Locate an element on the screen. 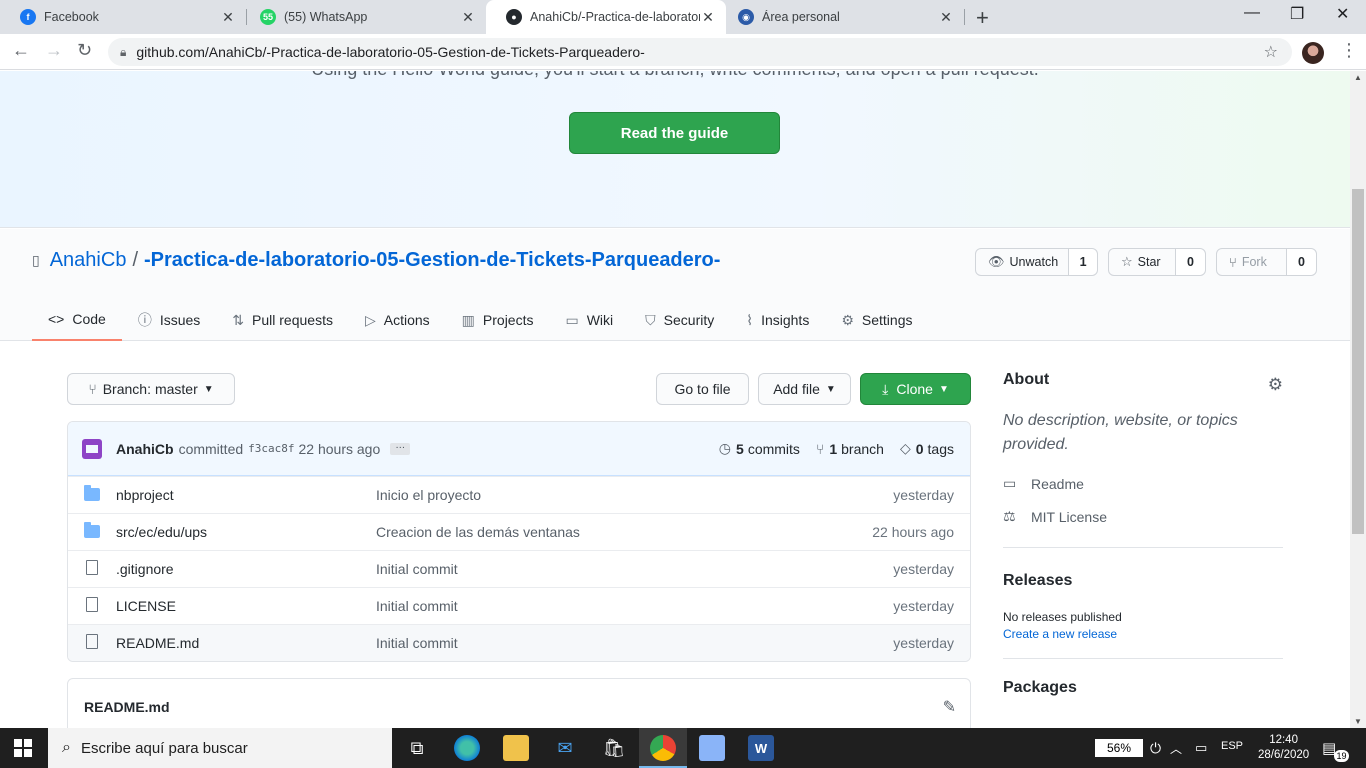 This screenshot has height=768, width=1366. file-row-nbproject: nbproject Inicio el proyecto yesterday is located at coordinates (519, 494).